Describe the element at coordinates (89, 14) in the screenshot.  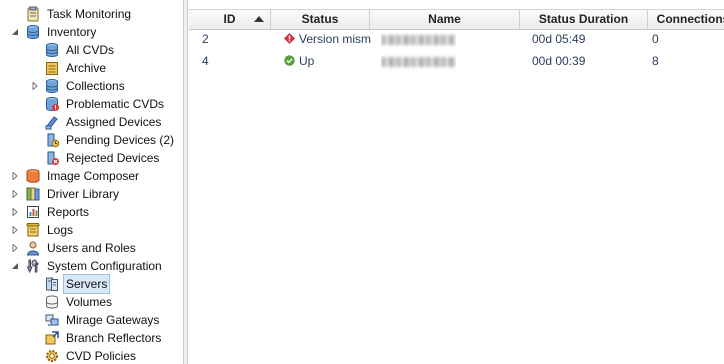
I see `tree-item-label: Task Monitoring` at that location.